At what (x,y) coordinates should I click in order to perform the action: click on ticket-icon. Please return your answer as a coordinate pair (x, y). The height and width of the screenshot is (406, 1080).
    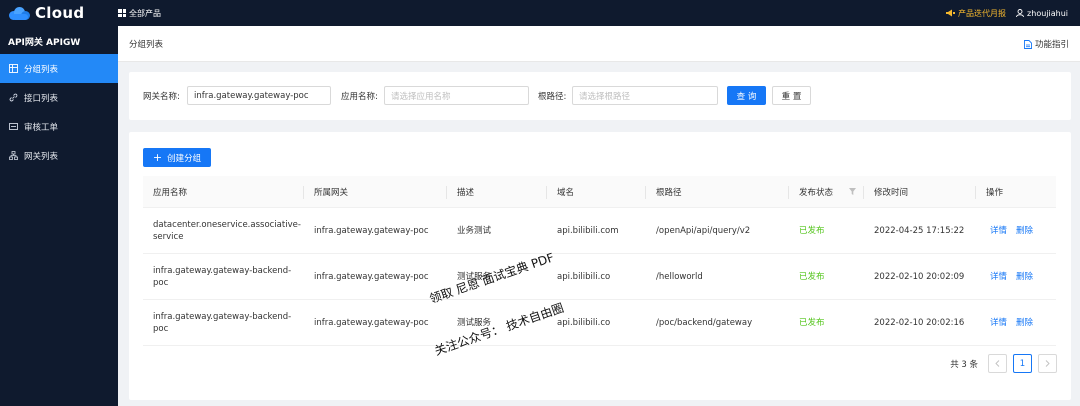
    Looking at the image, I should click on (13, 126).